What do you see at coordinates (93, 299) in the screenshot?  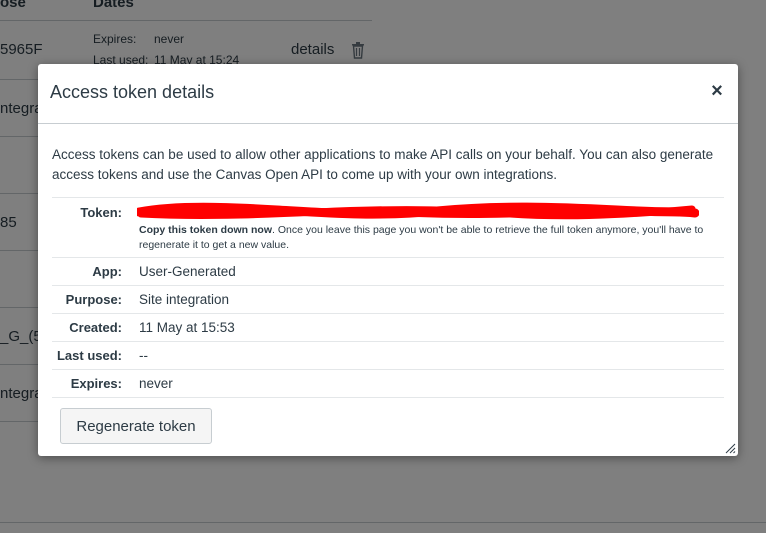 I see `purpose-label: Purpose:` at bounding box center [93, 299].